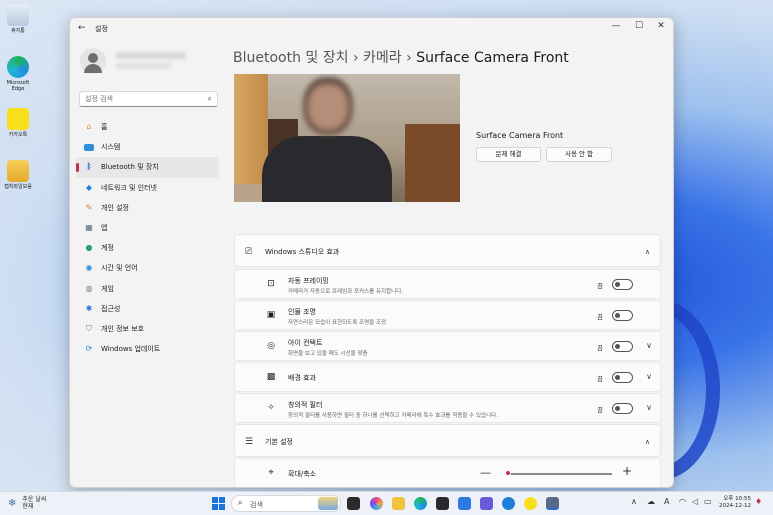 The height and width of the screenshot is (515, 773). I want to click on user-profile, so click(133, 61).